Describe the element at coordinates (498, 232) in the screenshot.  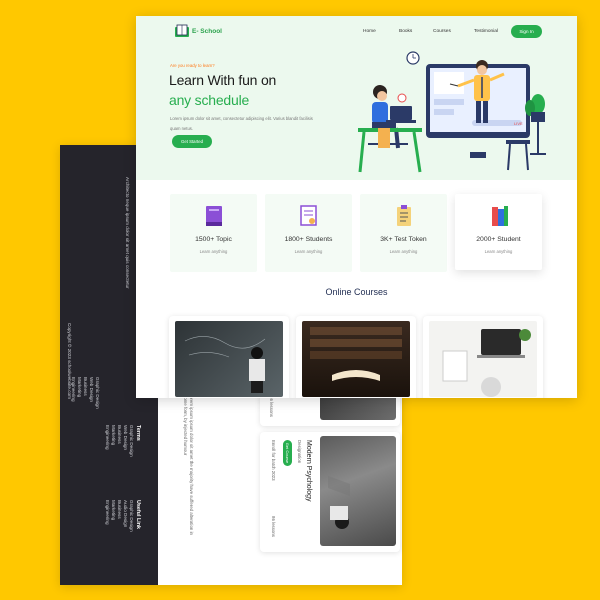
I see `stat-card-student: 2000+ Student Learn anything` at that location.